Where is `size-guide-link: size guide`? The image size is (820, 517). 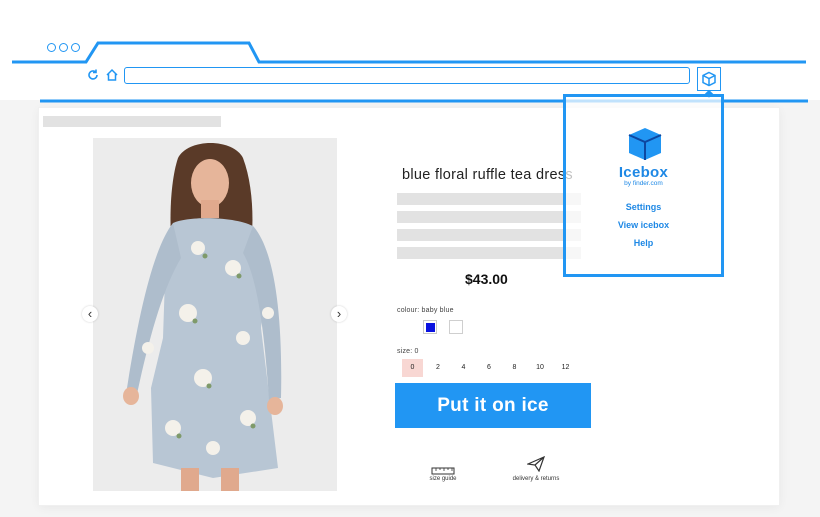 size-guide-link: size guide is located at coordinates (443, 479).